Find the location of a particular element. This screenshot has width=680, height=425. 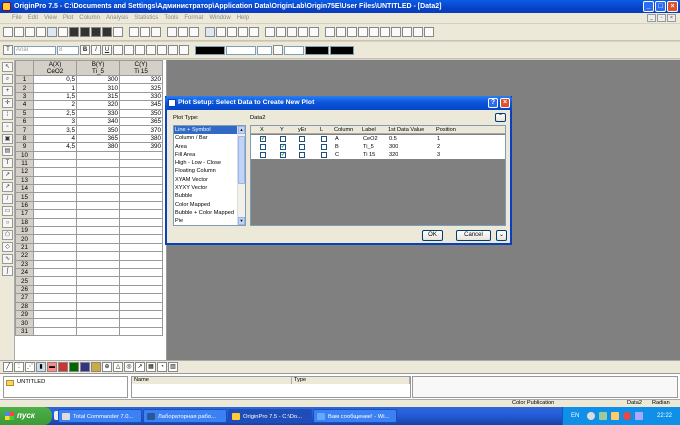

checkbox-x is located at coordinates (263, 147).